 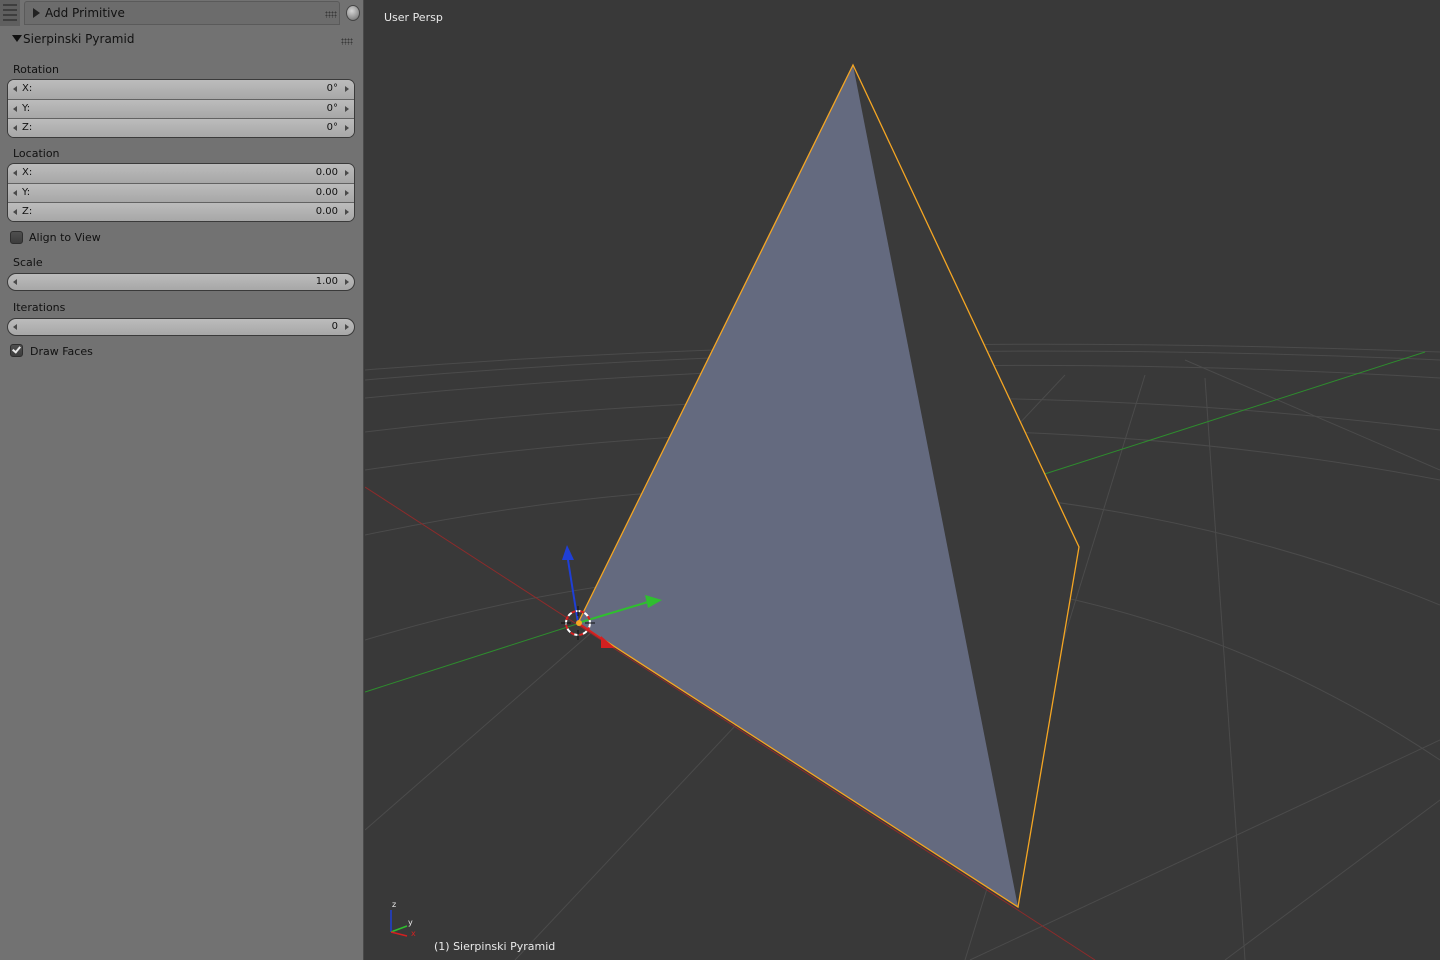 I want to click on expand-arrow-icon, so click(x=36, y=13).